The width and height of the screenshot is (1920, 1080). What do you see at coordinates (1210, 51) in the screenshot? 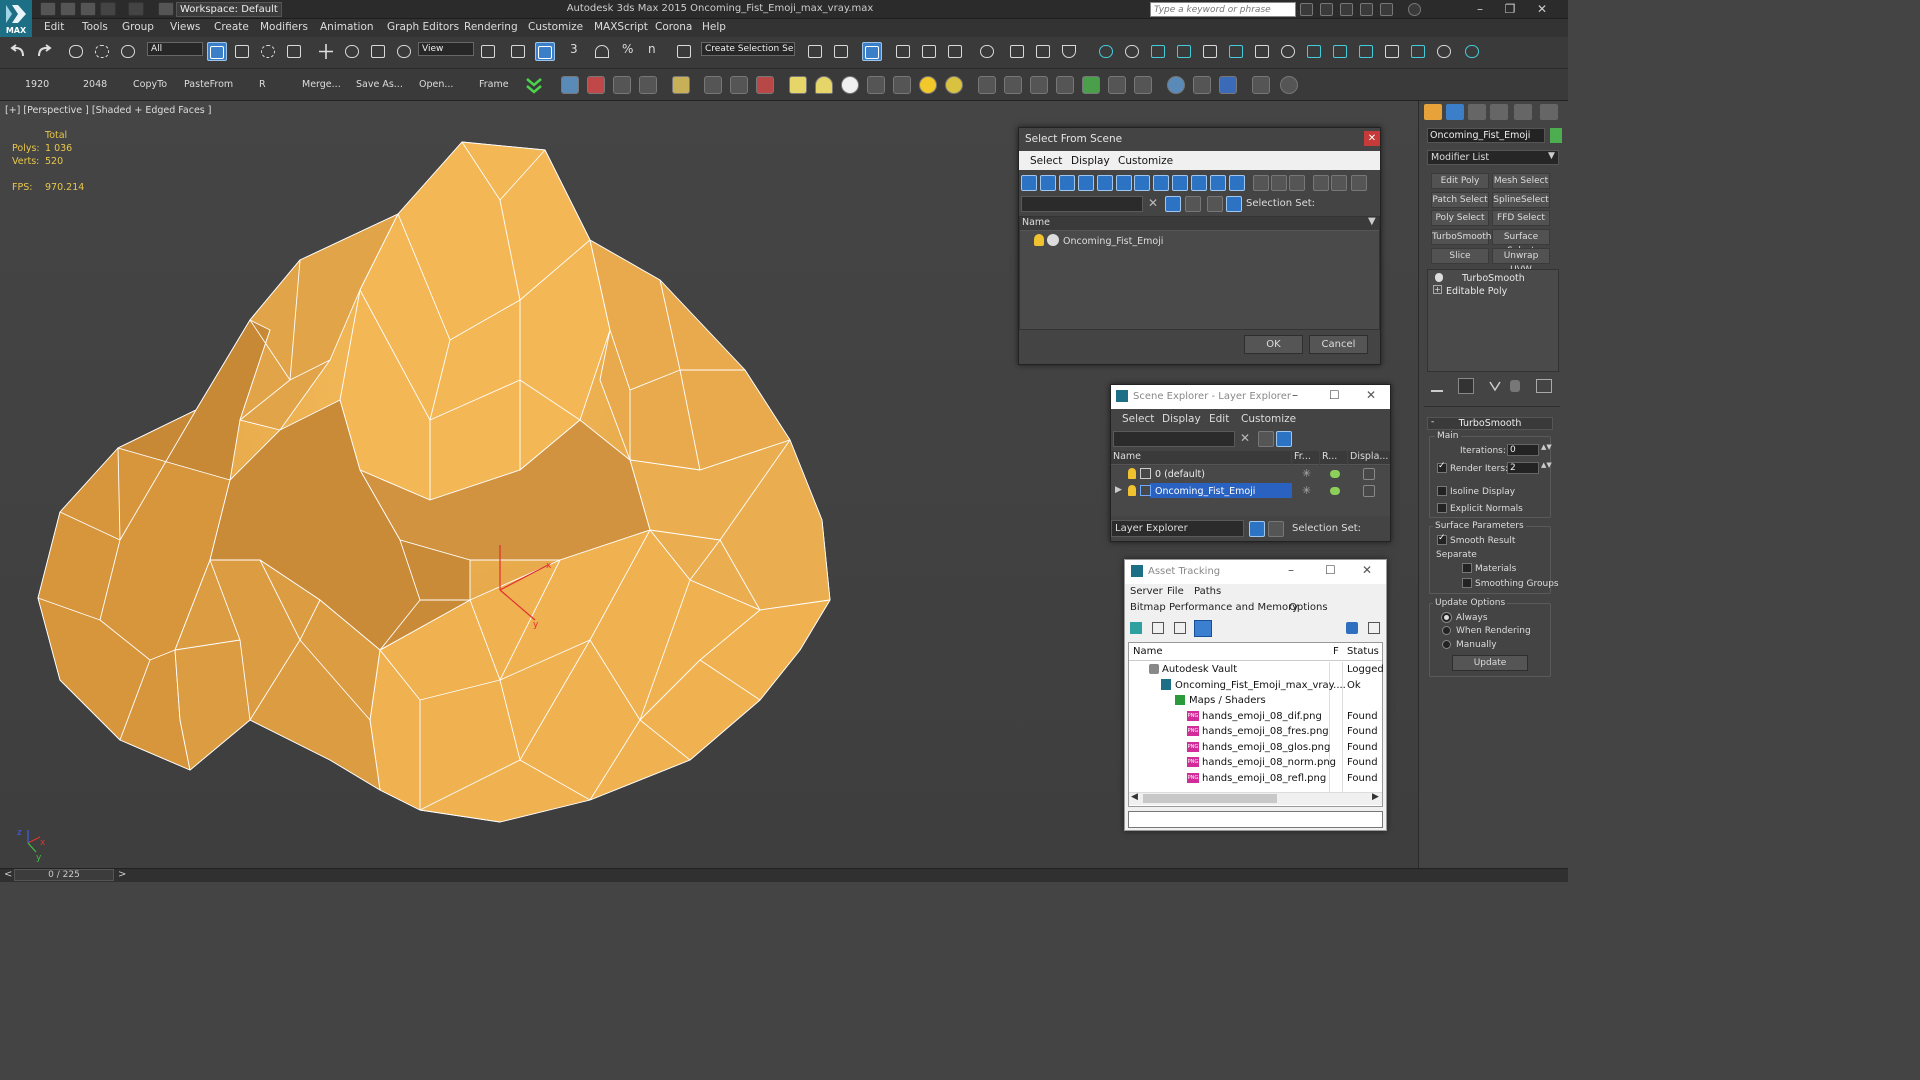
I see `vray-frame-buffer-icon` at bounding box center [1210, 51].